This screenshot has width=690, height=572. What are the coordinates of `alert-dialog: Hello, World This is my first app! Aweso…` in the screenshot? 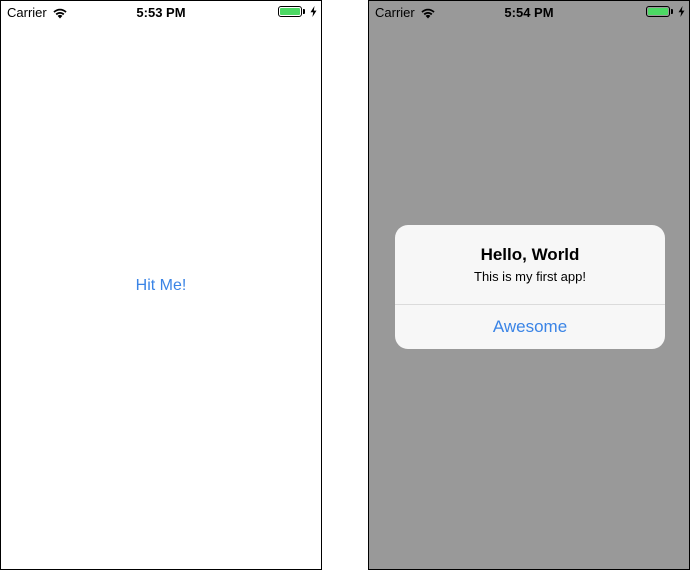 It's located at (530, 287).